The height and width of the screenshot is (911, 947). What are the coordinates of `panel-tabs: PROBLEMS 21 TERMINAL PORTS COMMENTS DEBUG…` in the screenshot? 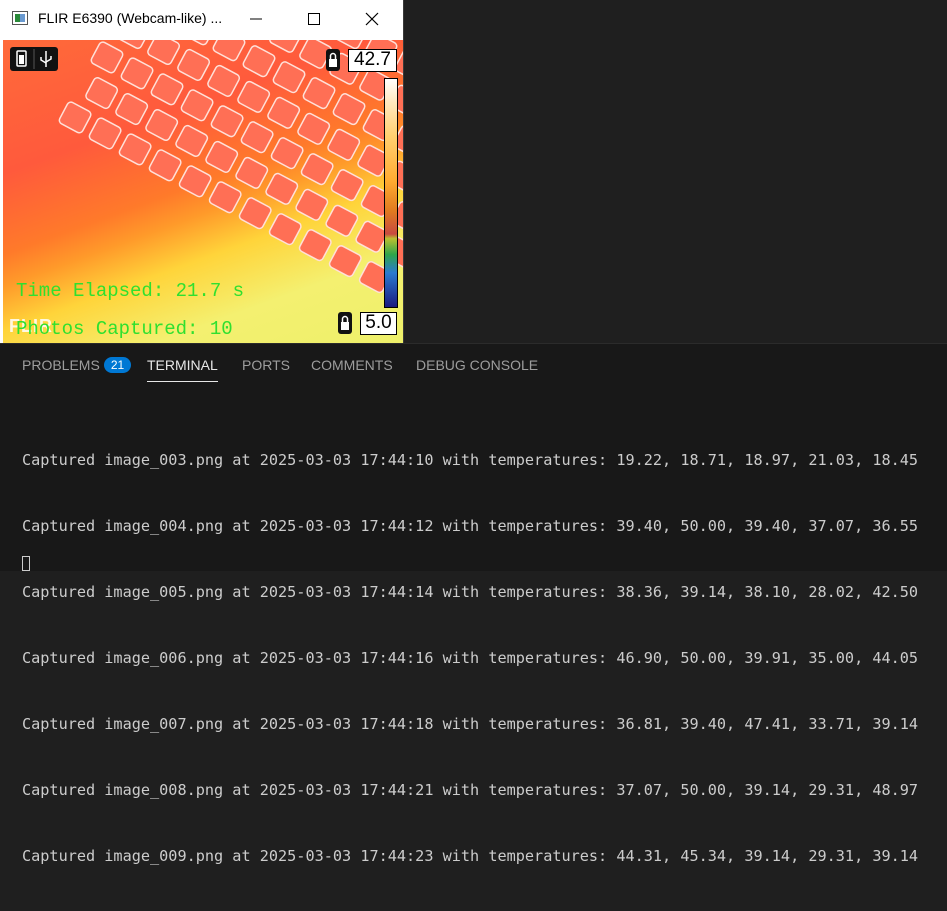 It's located at (473, 365).